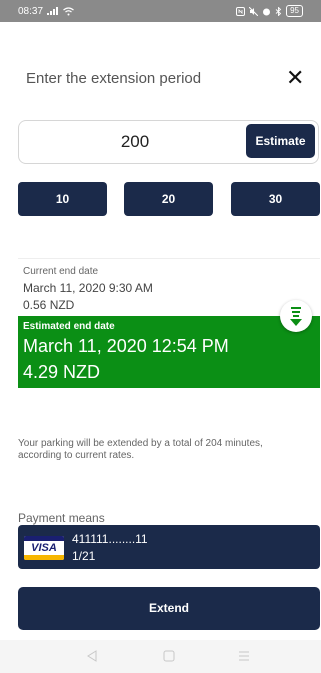 The image size is (321, 673). Describe the element at coordinates (280, 141) in the screenshot. I see `estimate-button: Estimate` at that location.